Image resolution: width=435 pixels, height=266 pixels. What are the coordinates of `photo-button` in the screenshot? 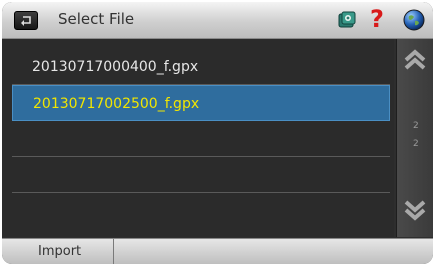 It's located at (347, 22).